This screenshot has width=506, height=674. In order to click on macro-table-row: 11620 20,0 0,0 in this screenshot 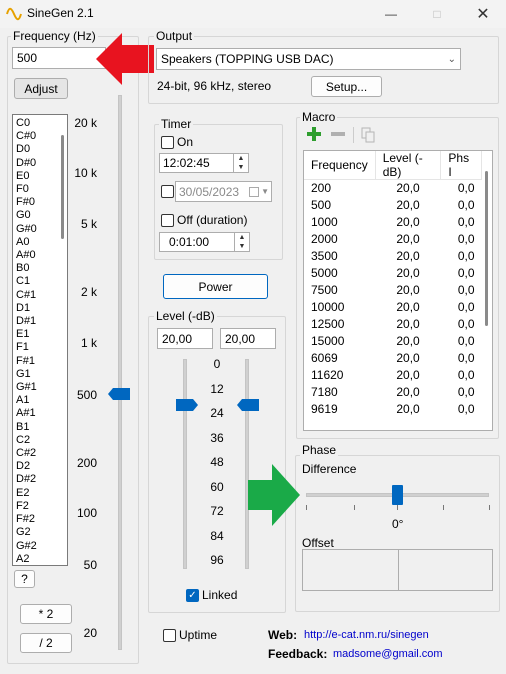, I will do `click(393, 375)`.